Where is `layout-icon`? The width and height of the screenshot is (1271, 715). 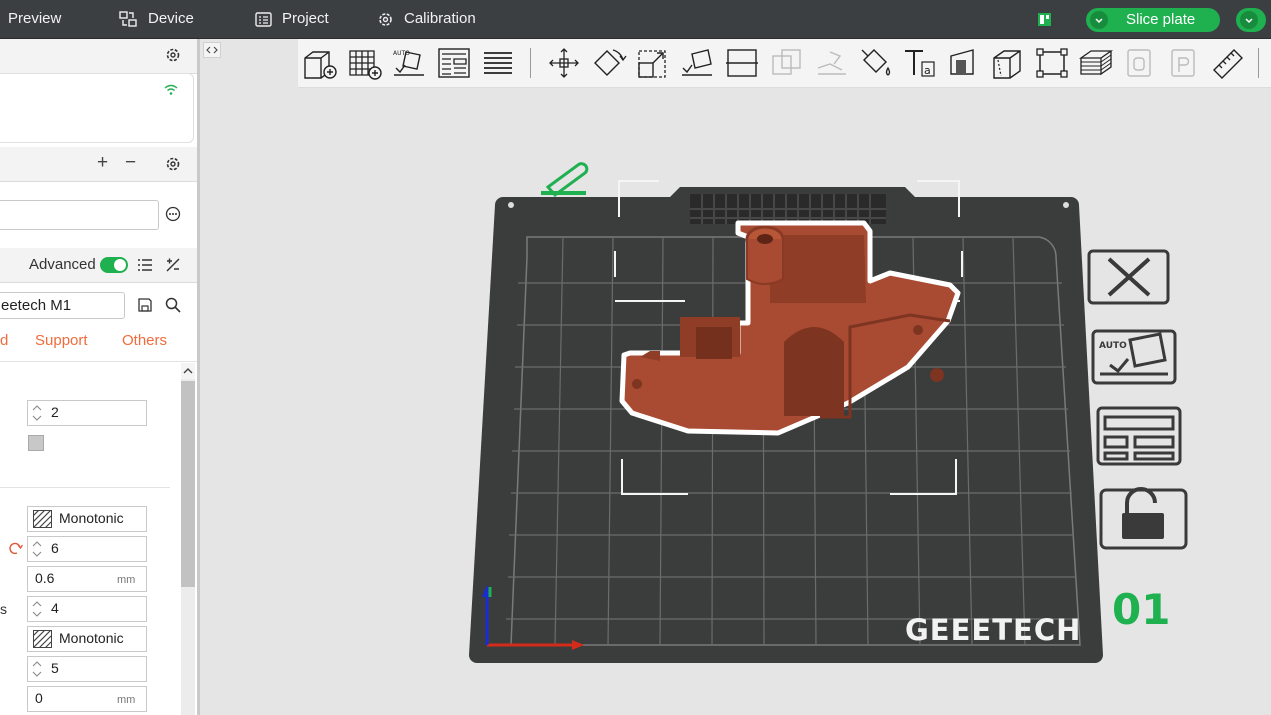 layout-icon is located at coordinates (1044, 19).